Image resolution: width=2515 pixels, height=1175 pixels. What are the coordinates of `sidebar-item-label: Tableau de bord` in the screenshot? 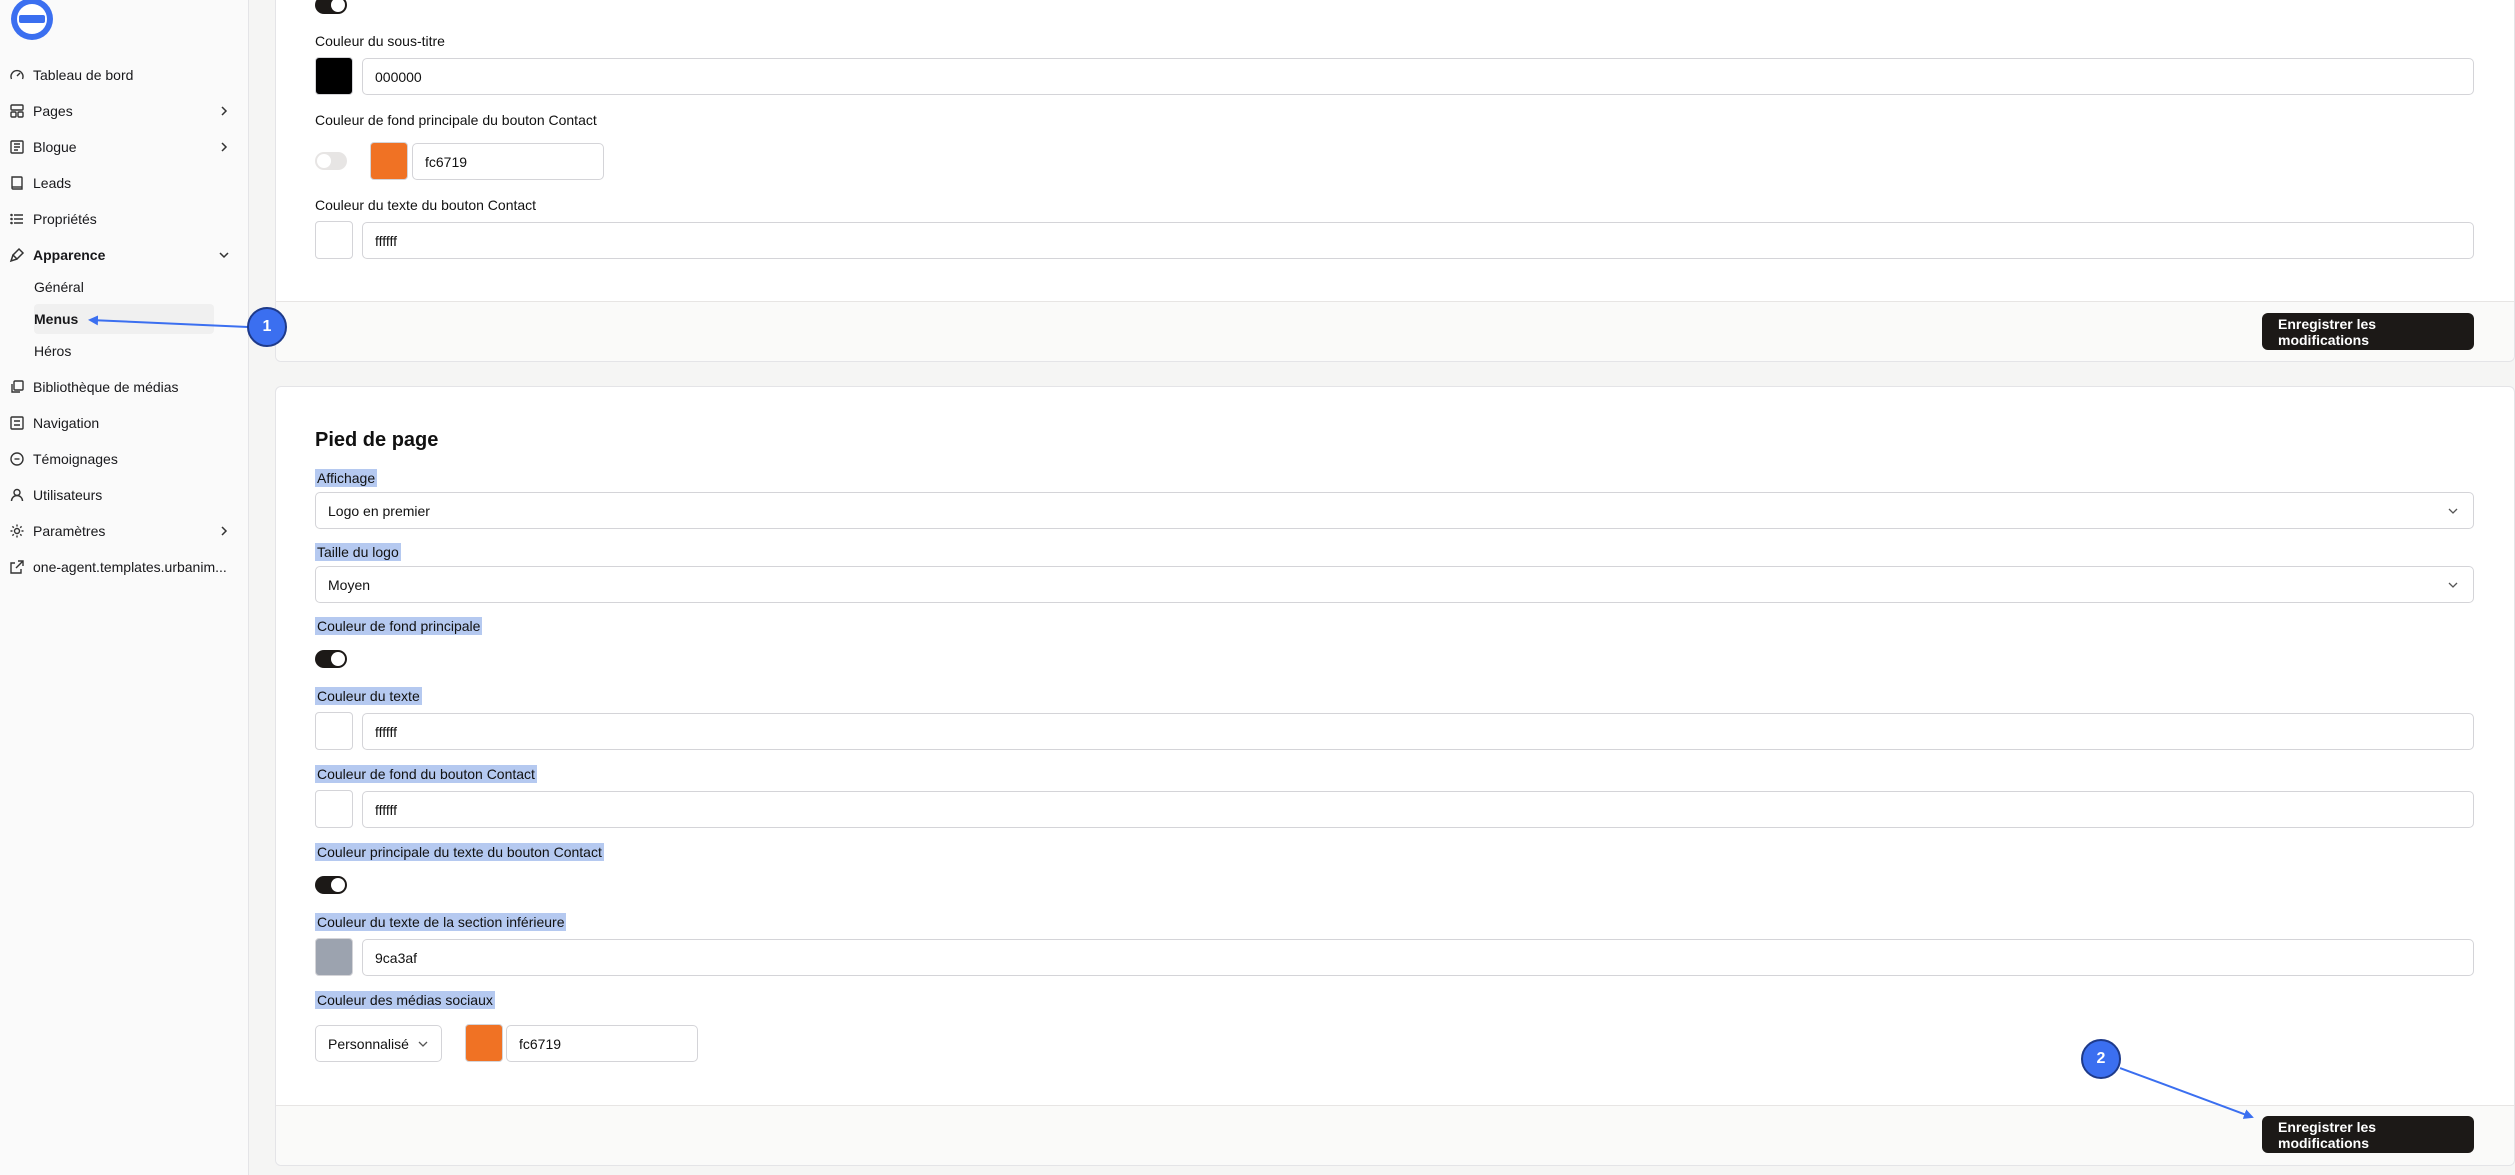 It's located at (83, 75).